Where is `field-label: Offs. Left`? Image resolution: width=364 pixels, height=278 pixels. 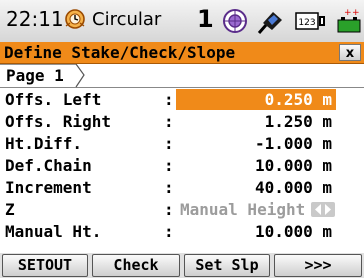
field-label: Offs. Left is located at coordinates (53, 99).